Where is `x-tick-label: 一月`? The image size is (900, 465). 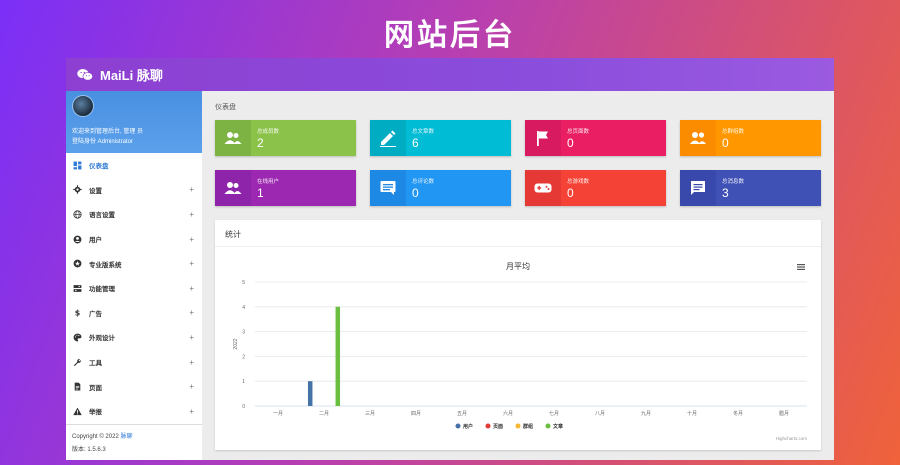
x-tick-label: 一月 is located at coordinates (278, 414).